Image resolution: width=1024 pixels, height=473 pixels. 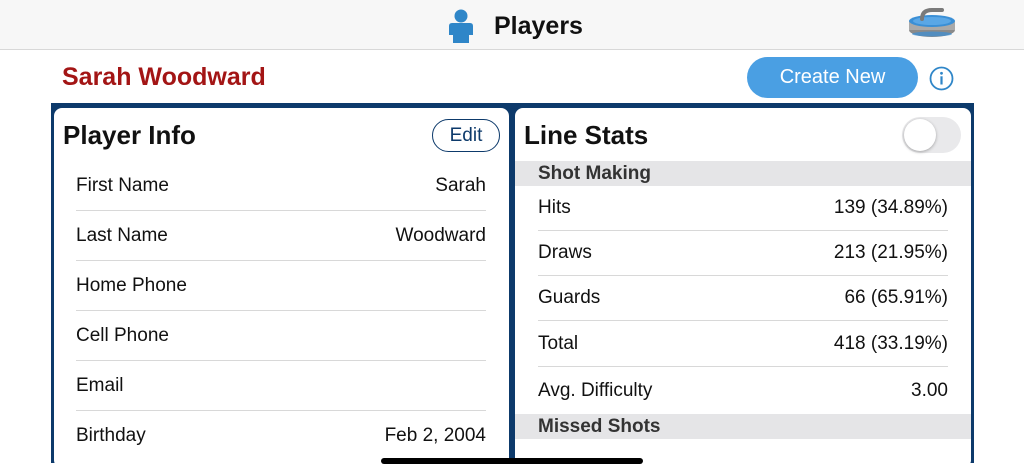 I want to click on section-header-missed-shots: Missed Shots, so click(x=743, y=426).